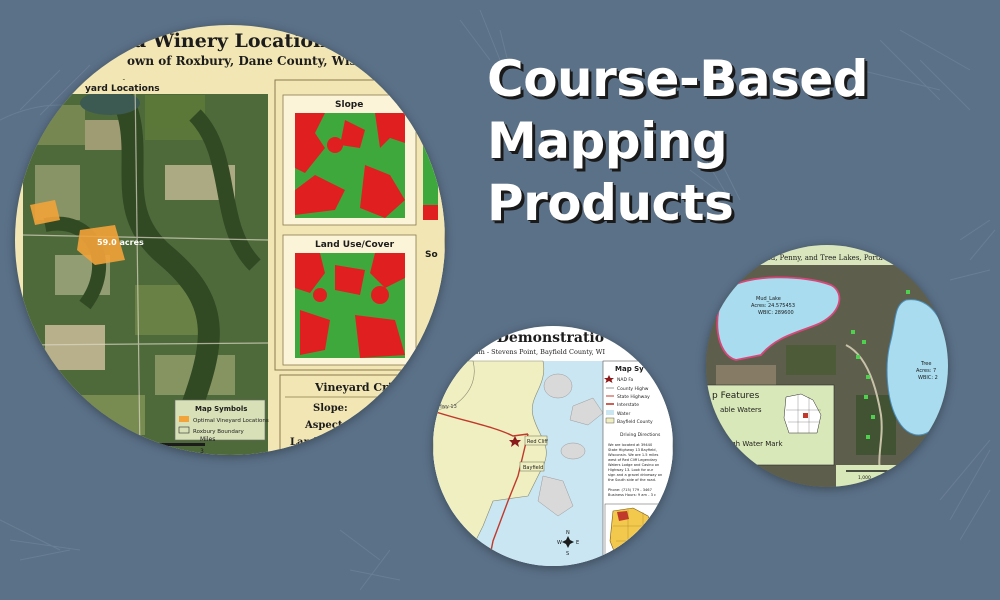  I want to click on directions-title: Driving Directions, so click(640, 435).